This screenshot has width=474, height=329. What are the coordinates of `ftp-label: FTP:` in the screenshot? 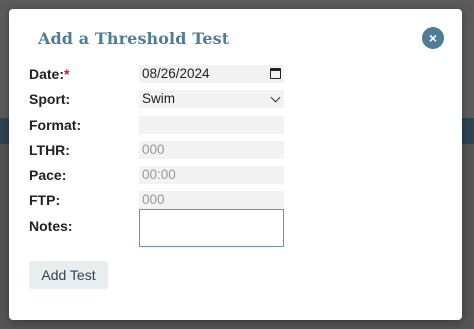 It's located at (45, 200).